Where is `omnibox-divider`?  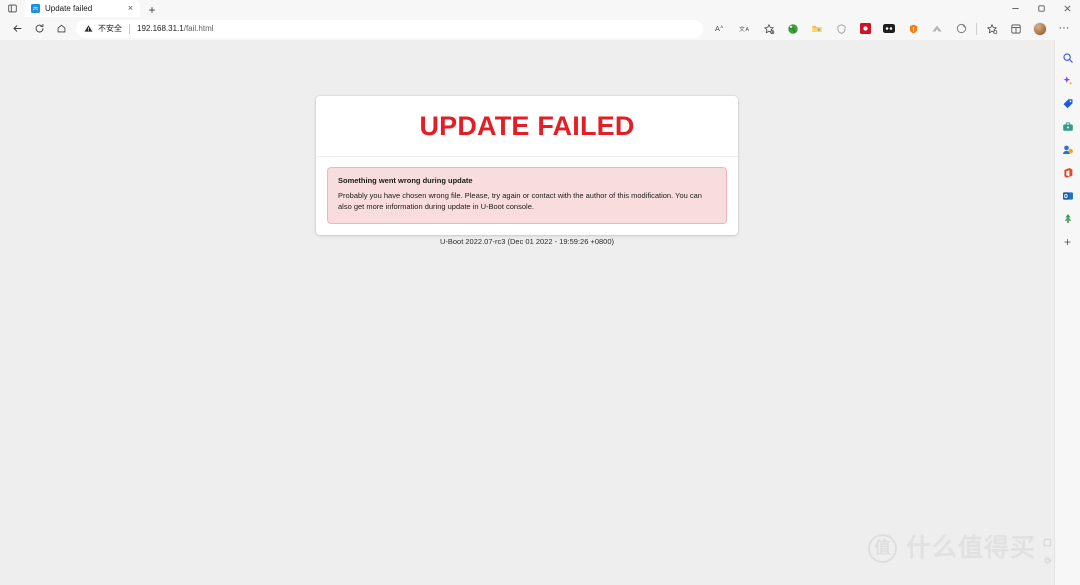 omnibox-divider is located at coordinates (129, 28).